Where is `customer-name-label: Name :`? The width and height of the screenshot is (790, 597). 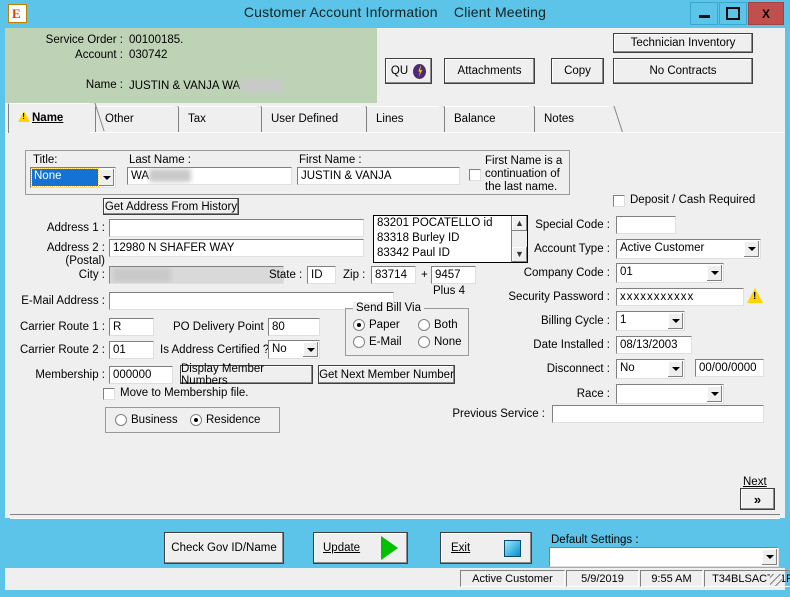 customer-name-label: Name : is located at coordinates (104, 85).